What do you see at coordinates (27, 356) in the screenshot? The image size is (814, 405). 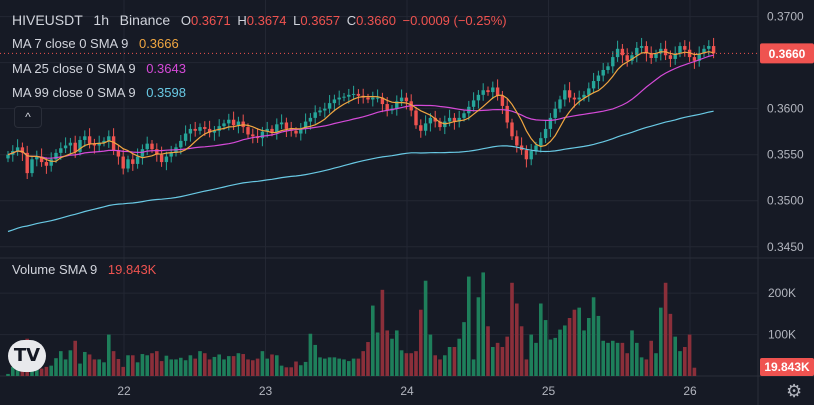 I see `tradingview-logo: TV` at bounding box center [27, 356].